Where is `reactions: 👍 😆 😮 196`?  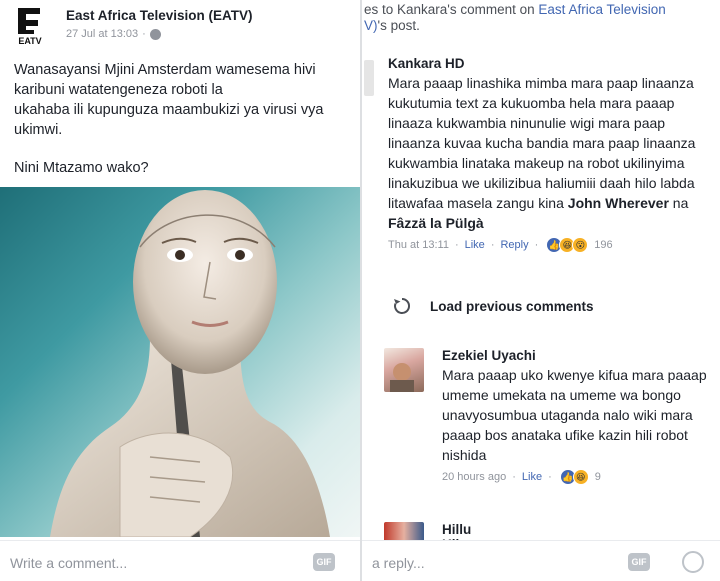
reactions: 👍 😆 😮 196 is located at coordinates (579, 245).